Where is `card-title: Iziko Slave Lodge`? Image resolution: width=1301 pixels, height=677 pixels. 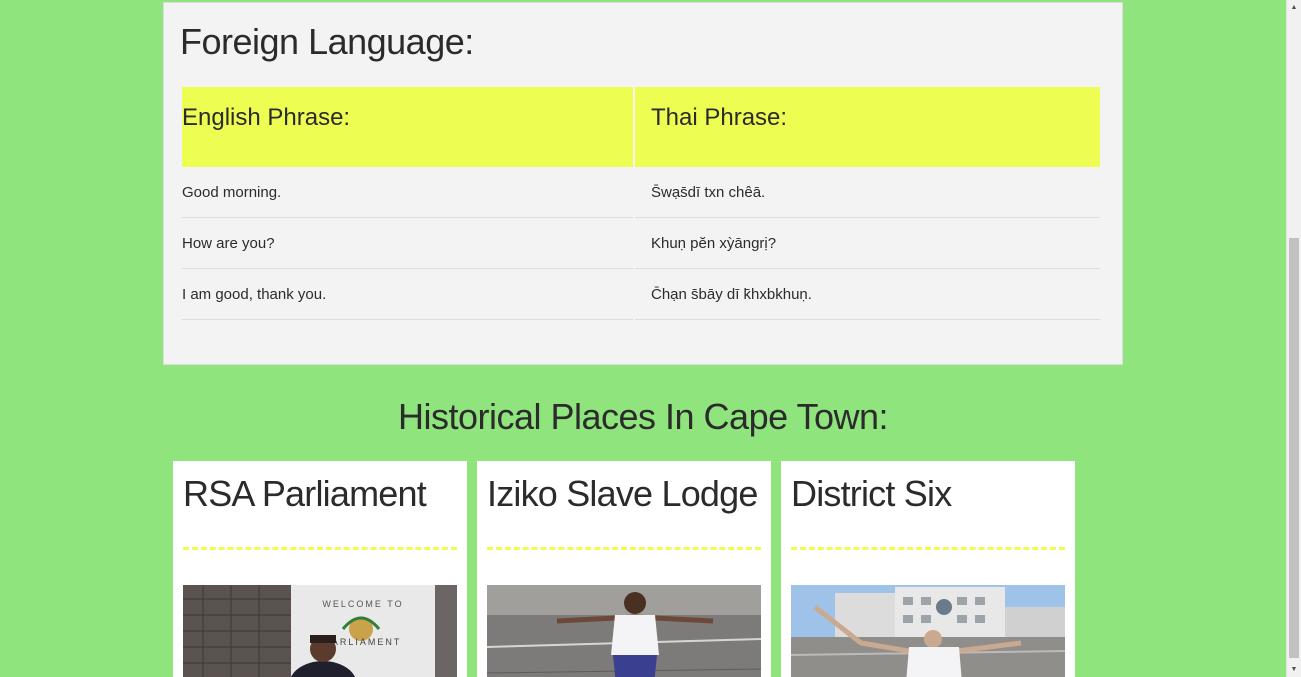
card-title: Iziko Slave Lodge is located at coordinates (622, 493).